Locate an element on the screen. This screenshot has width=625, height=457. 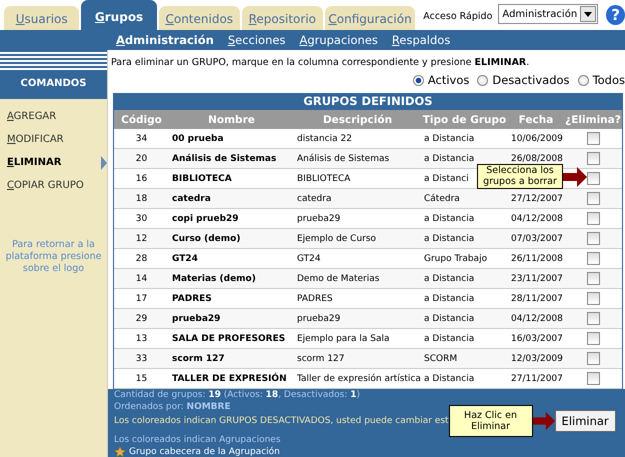
nav-tab: Repositorio is located at coordinates (282, 18).